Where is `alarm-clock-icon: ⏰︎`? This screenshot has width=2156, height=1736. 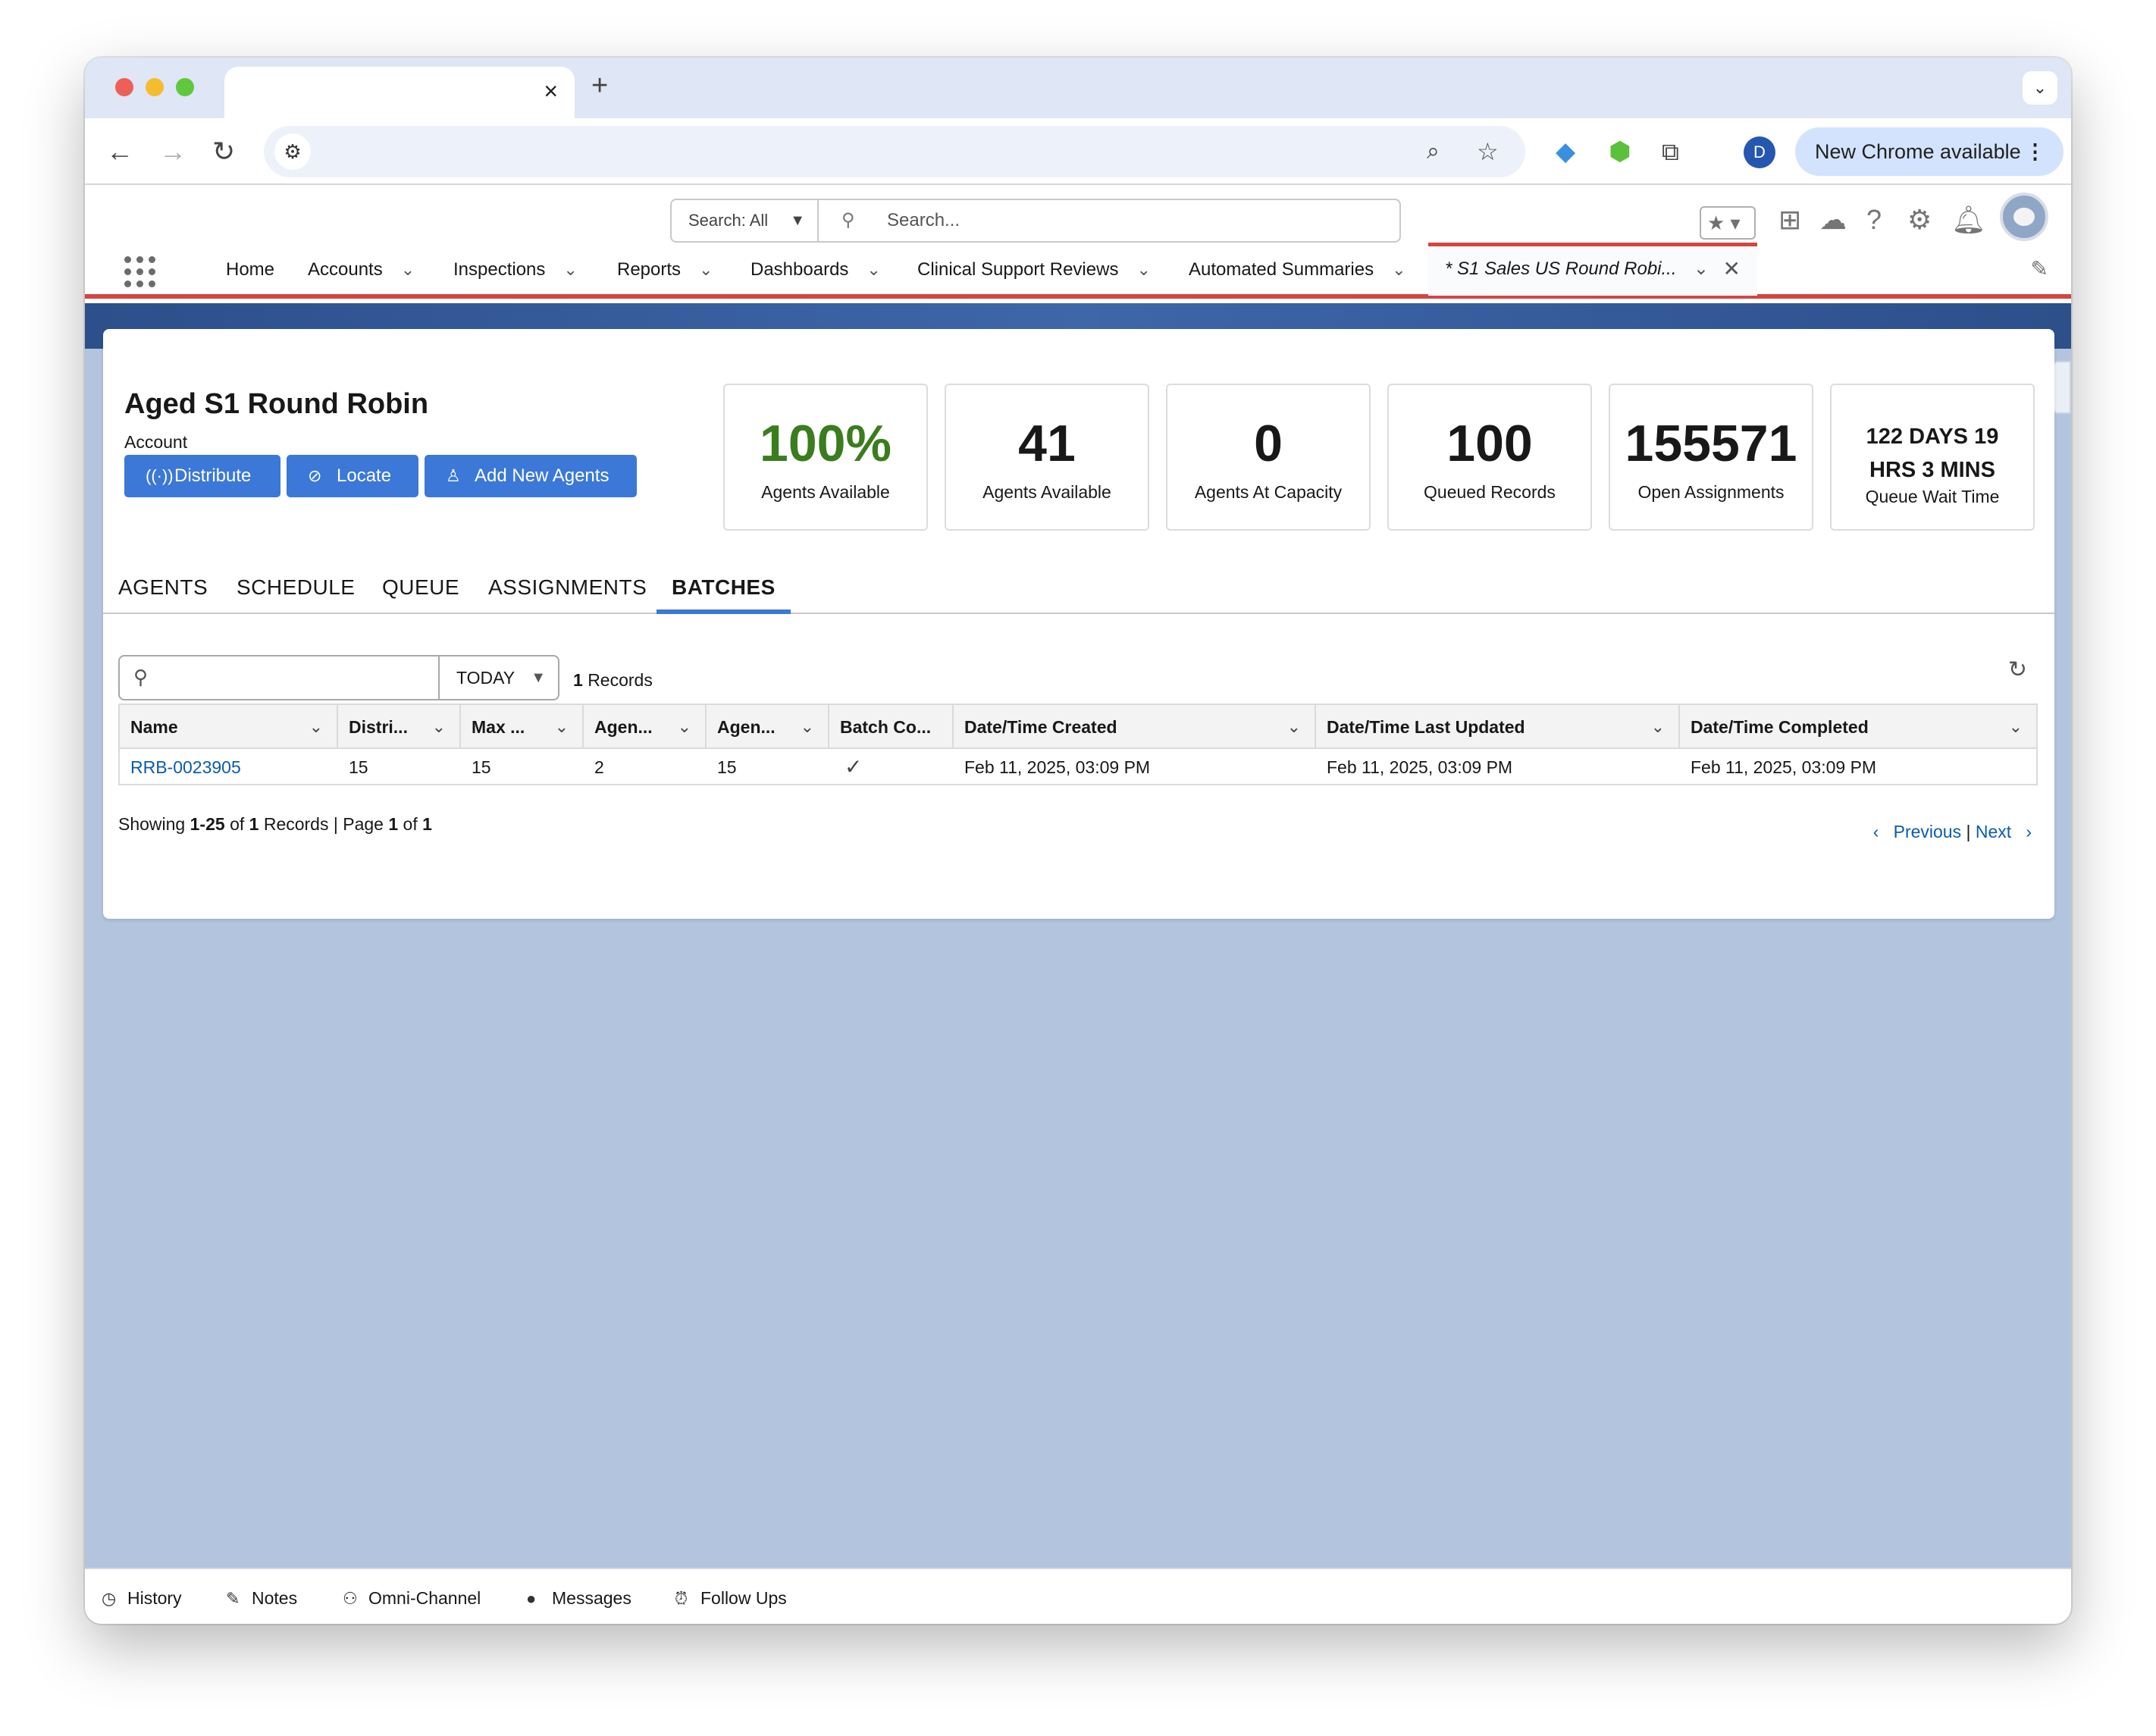 alarm-clock-icon: ⏰︎ is located at coordinates (681, 1598).